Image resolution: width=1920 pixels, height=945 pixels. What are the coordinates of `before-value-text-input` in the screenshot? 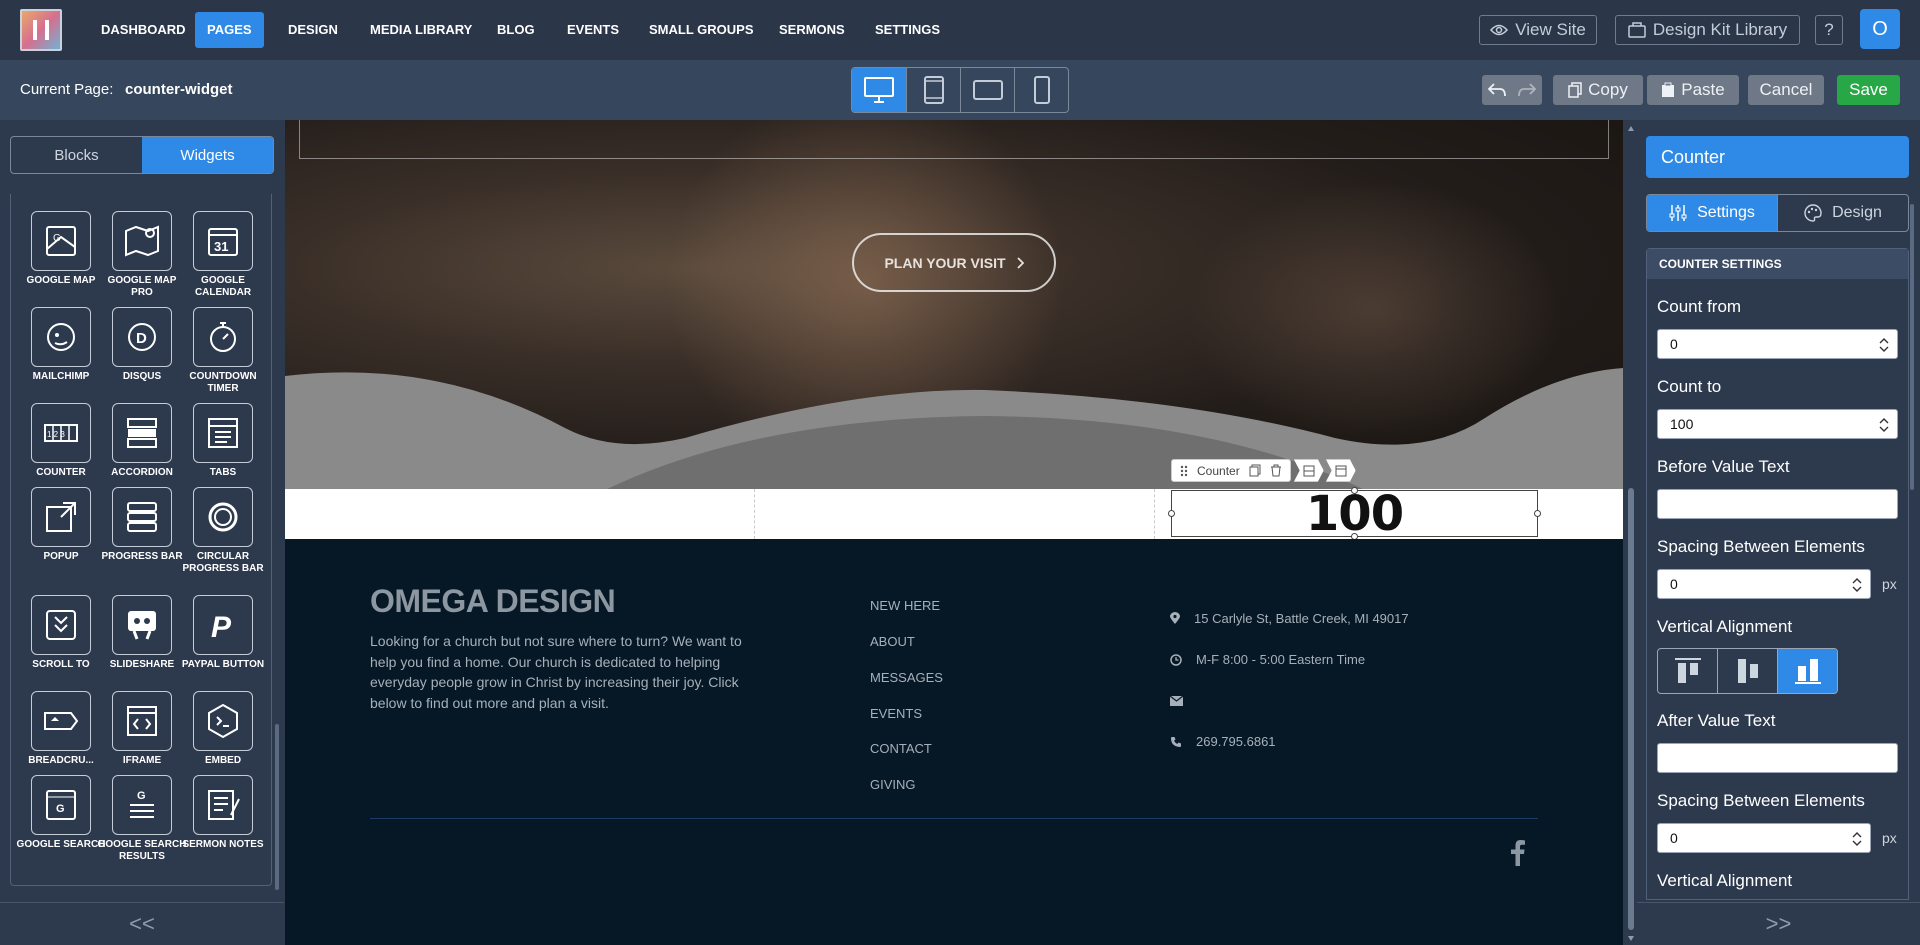 It's located at (1777, 504).